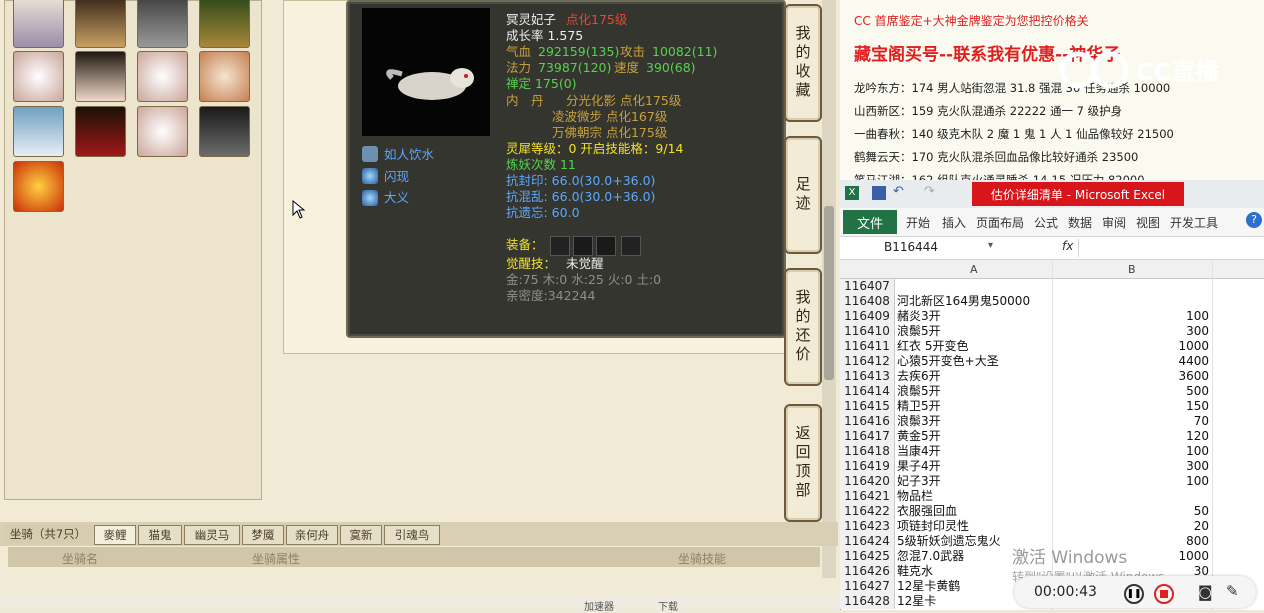 This screenshot has width=1264, height=613. I want to click on undo-icon: ↶, so click(898, 191).